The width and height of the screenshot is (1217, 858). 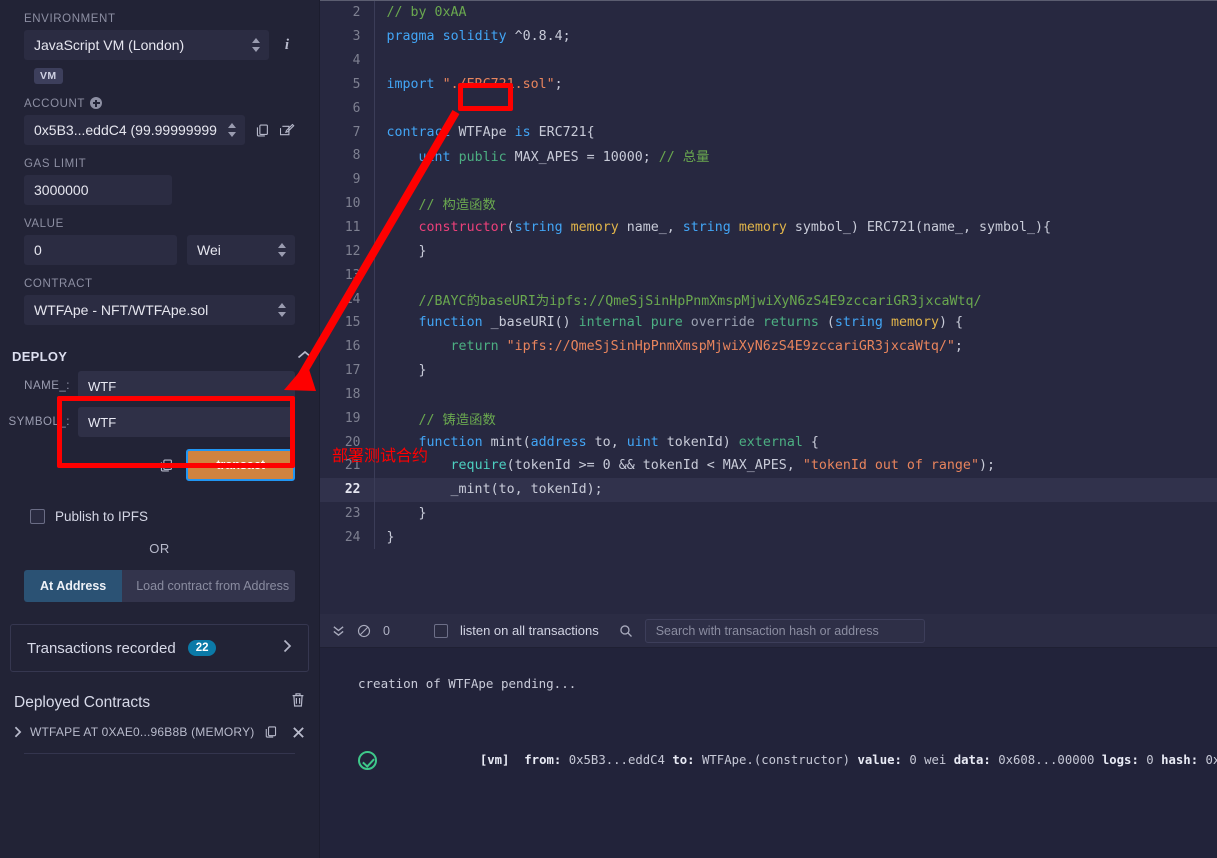 What do you see at coordinates (73, 586) in the screenshot?
I see `at-address-button: At Address` at bounding box center [73, 586].